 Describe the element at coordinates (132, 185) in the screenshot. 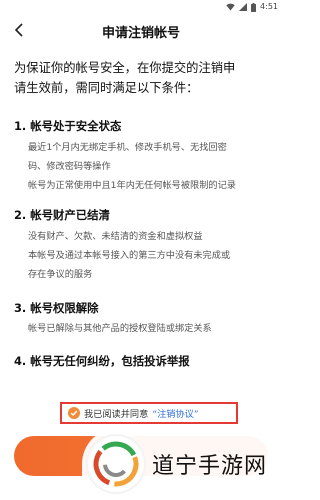

I see `description-line: 帐号为正常使用中且1年内无任何帐号被限制的记录` at that location.